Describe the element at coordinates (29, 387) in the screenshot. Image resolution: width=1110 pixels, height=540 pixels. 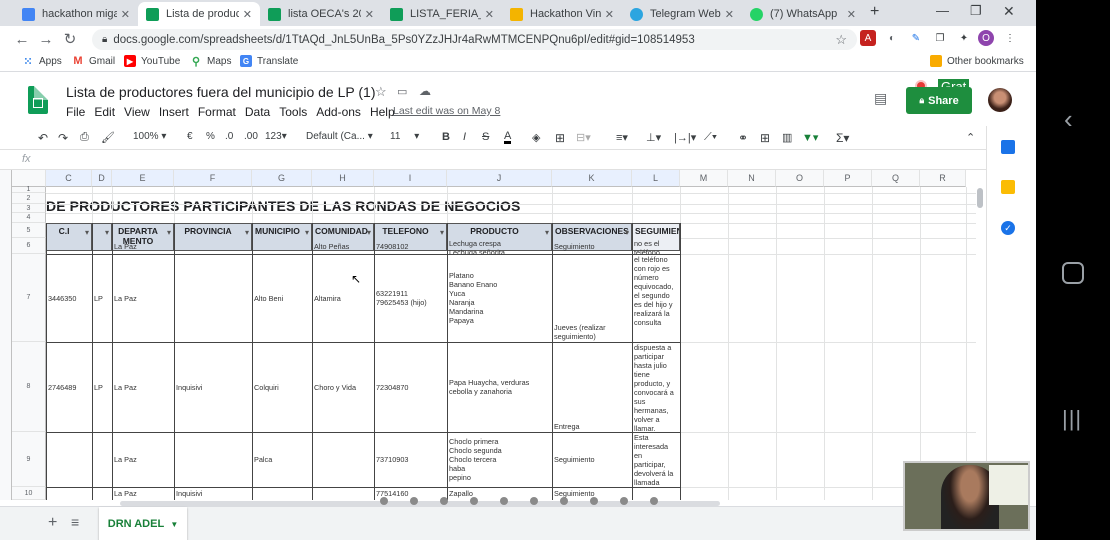
I see `row-header-8: 8` at that location.